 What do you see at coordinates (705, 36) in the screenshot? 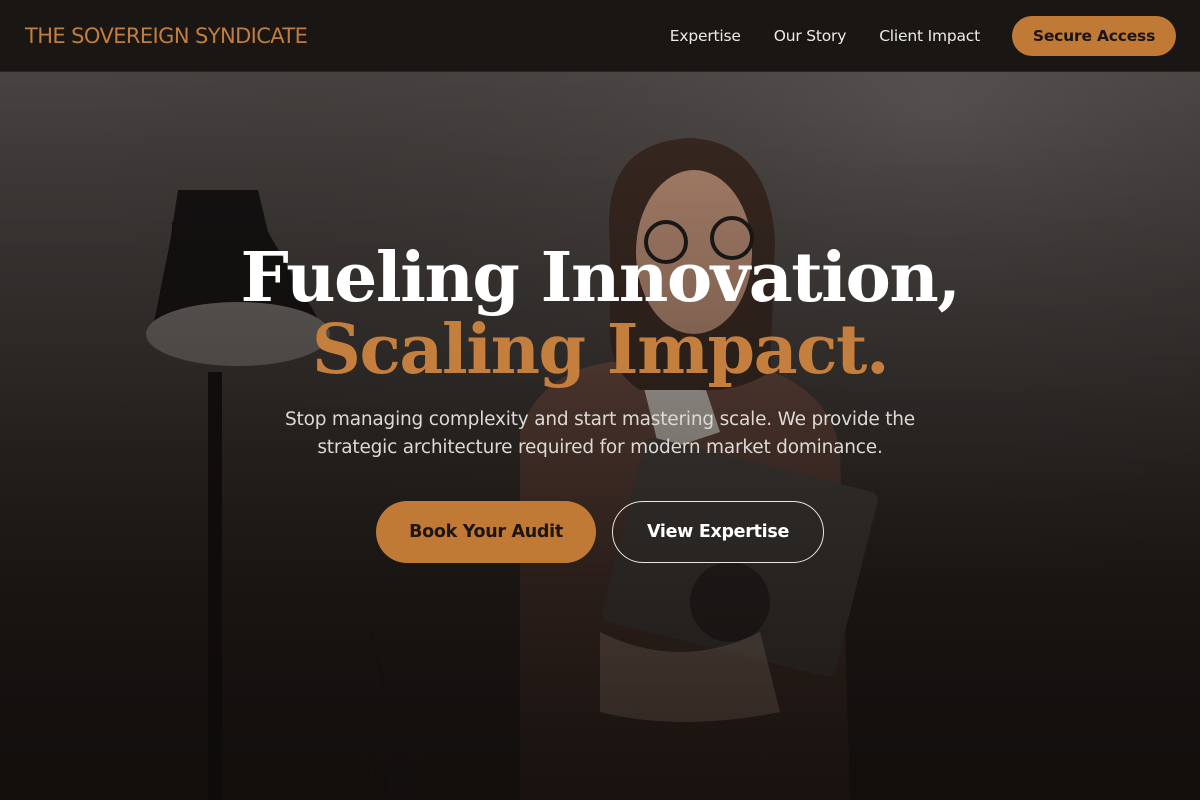
I see `nav-link-expertise: Expertise` at bounding box center [705, 36].